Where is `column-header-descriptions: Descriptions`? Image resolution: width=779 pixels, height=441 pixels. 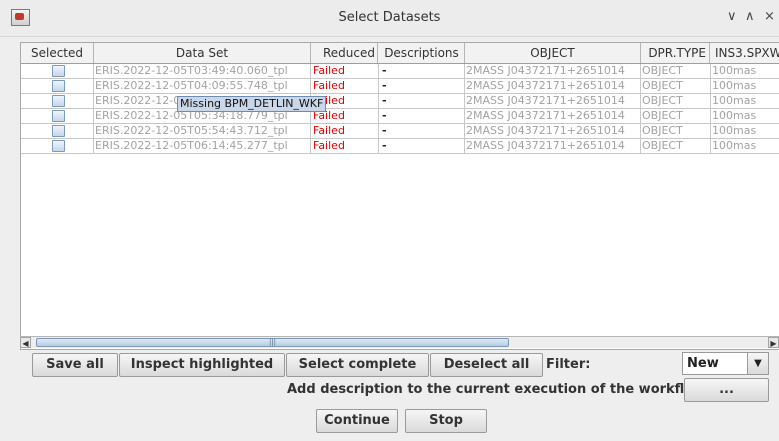
column-header-descriptions: Descriptions is located at coordinates (422, 53).